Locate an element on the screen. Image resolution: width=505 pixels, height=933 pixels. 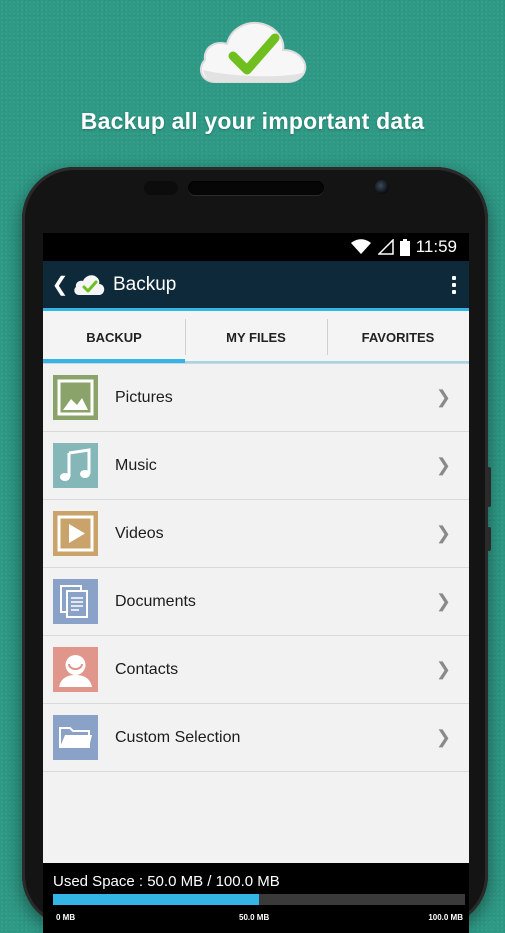
chevron-left-icon: ❮ is located at coordinates (60, 284).